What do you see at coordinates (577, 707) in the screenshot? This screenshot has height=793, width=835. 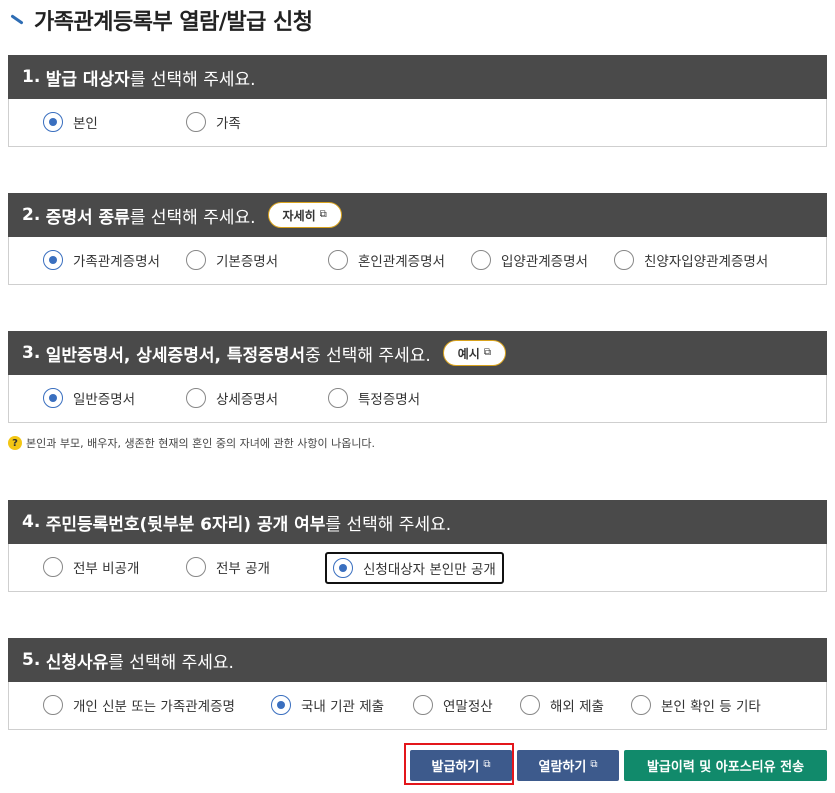 I see `radio-label: 해외 제출` at bounding box center [577, 707].